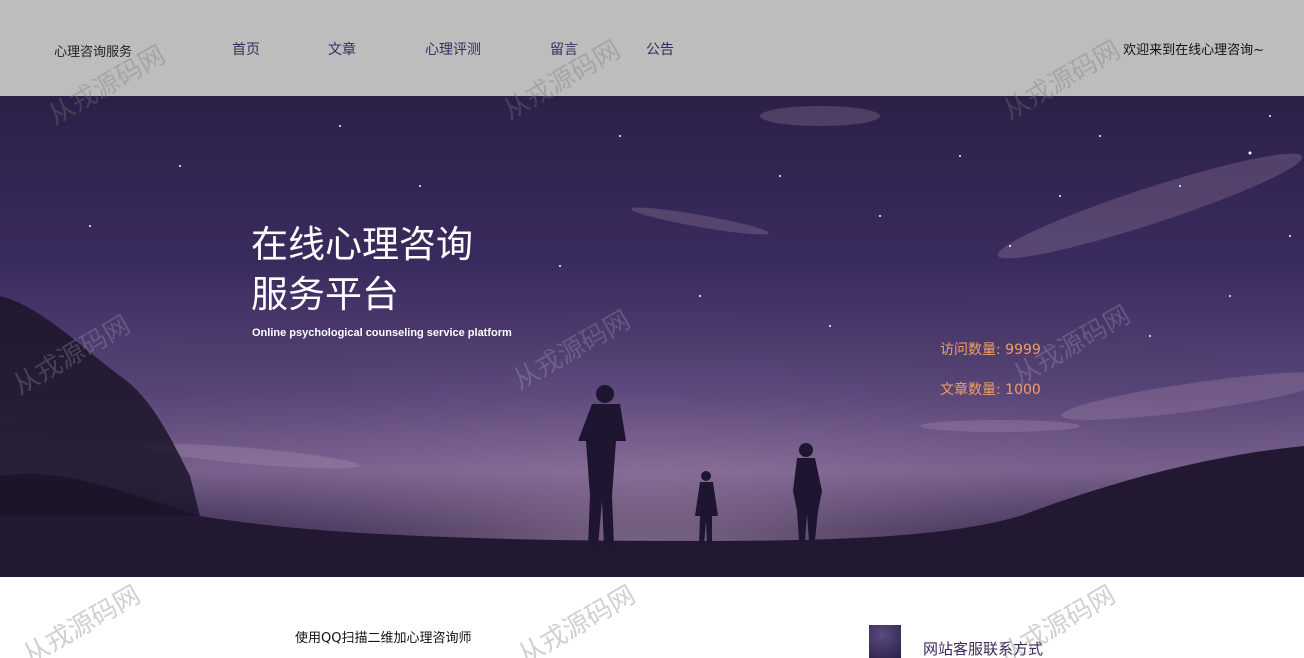 The height and width of the screenshot is (658, 1304). Describe the element at coordinates (990, 390) in the screenshot. I see `article-count: 文章数量: 1000` at that location.